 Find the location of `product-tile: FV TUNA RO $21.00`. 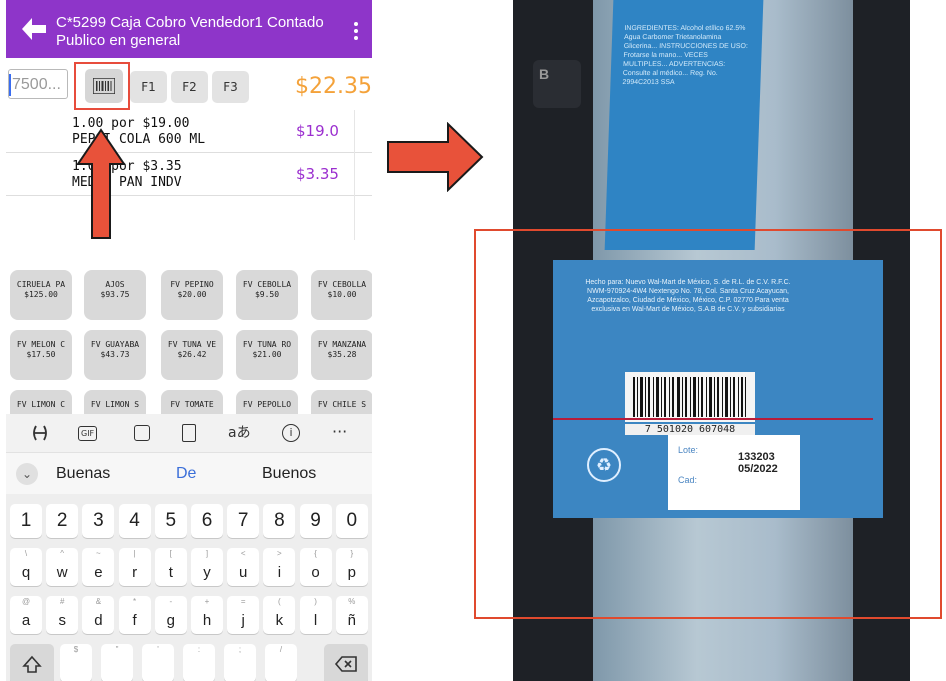

product-tile: FV TUNA RO $21.00 is located at coordinates (267, 355).